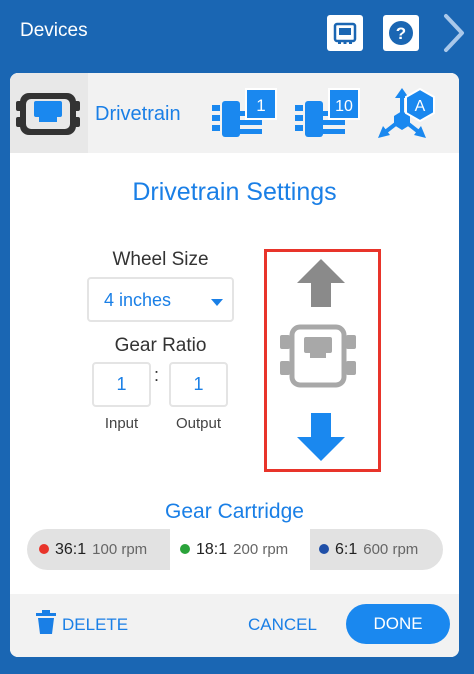  I want to click on cartridge-option-6-1: 6:1 600 rpm, so click(378, 549).